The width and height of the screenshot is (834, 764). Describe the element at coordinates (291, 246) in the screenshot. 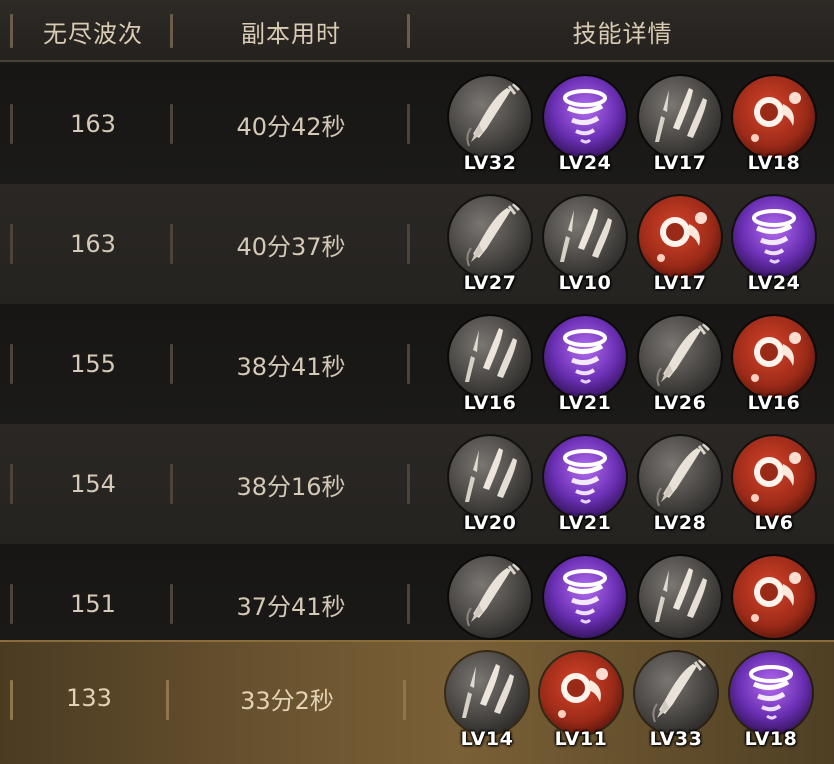

I see `time-value: 40分37秒` at that location.